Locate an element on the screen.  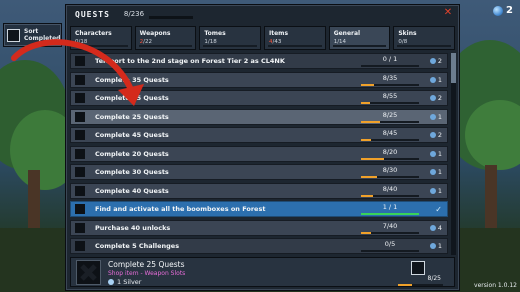
quest-count-bar is located at coordinates (171, 17).